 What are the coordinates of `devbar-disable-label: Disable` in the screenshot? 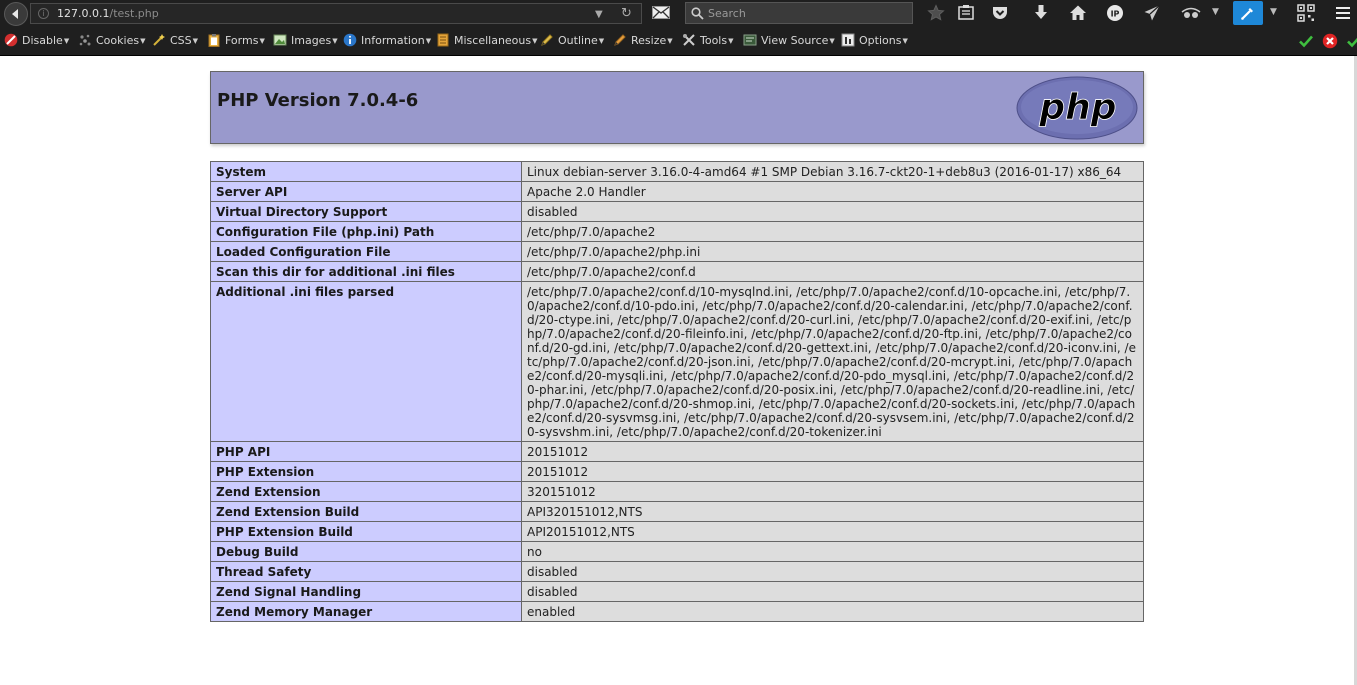 It's located at (42, 40).